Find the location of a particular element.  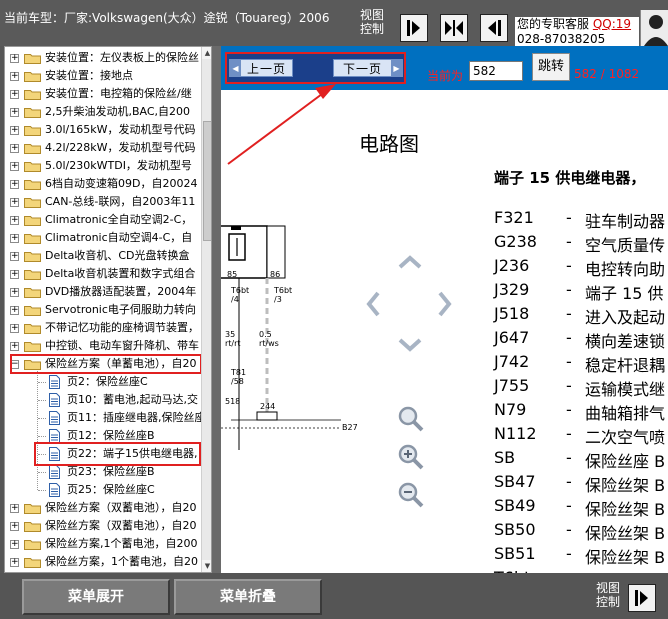

tree-leaf: 页11：插座继电器,保险丝座 is located at coordinates (103, 418).